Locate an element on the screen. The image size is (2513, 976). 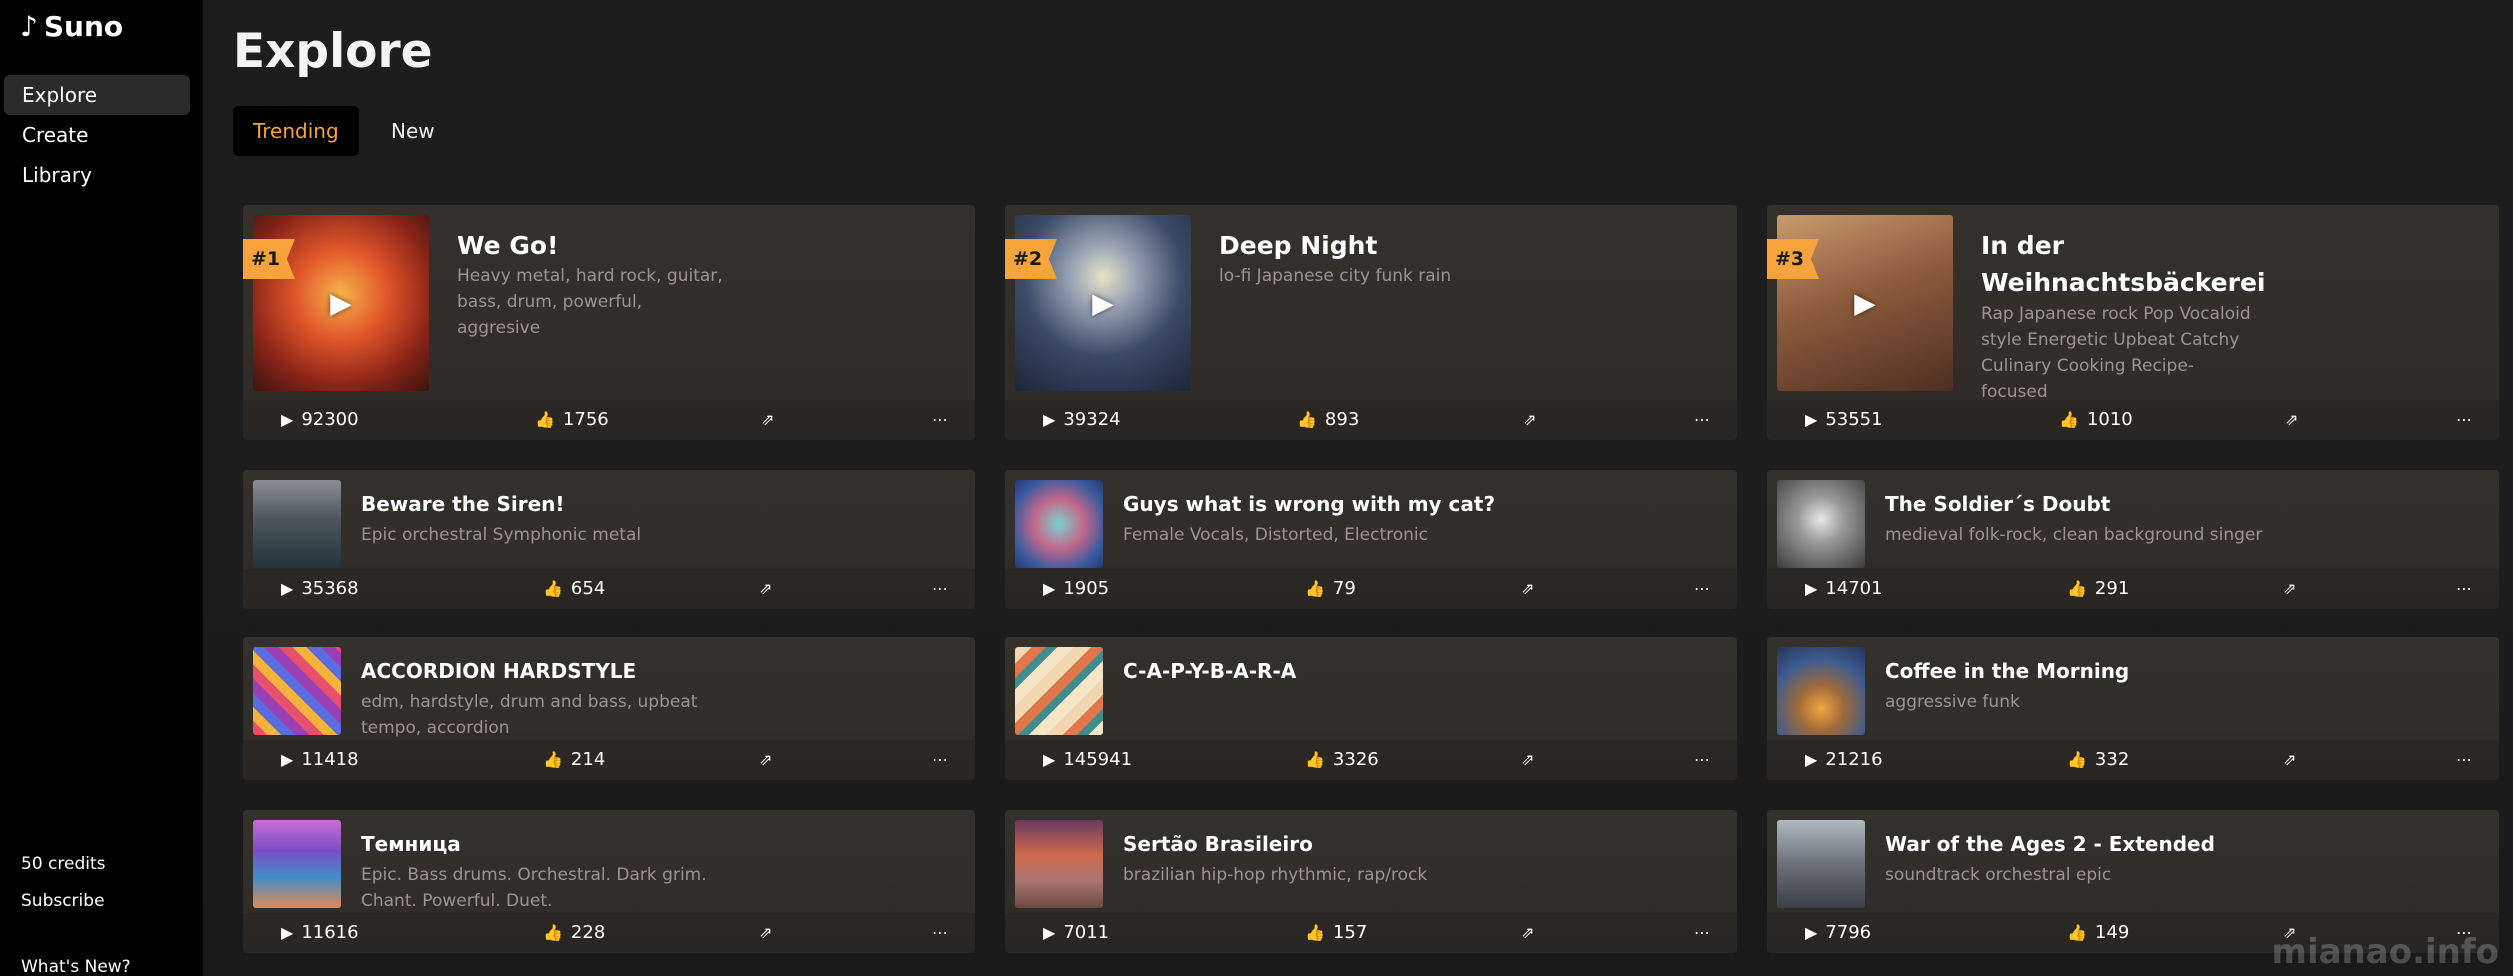
like-button: 👍 214 is located at coordinates (574, 760).